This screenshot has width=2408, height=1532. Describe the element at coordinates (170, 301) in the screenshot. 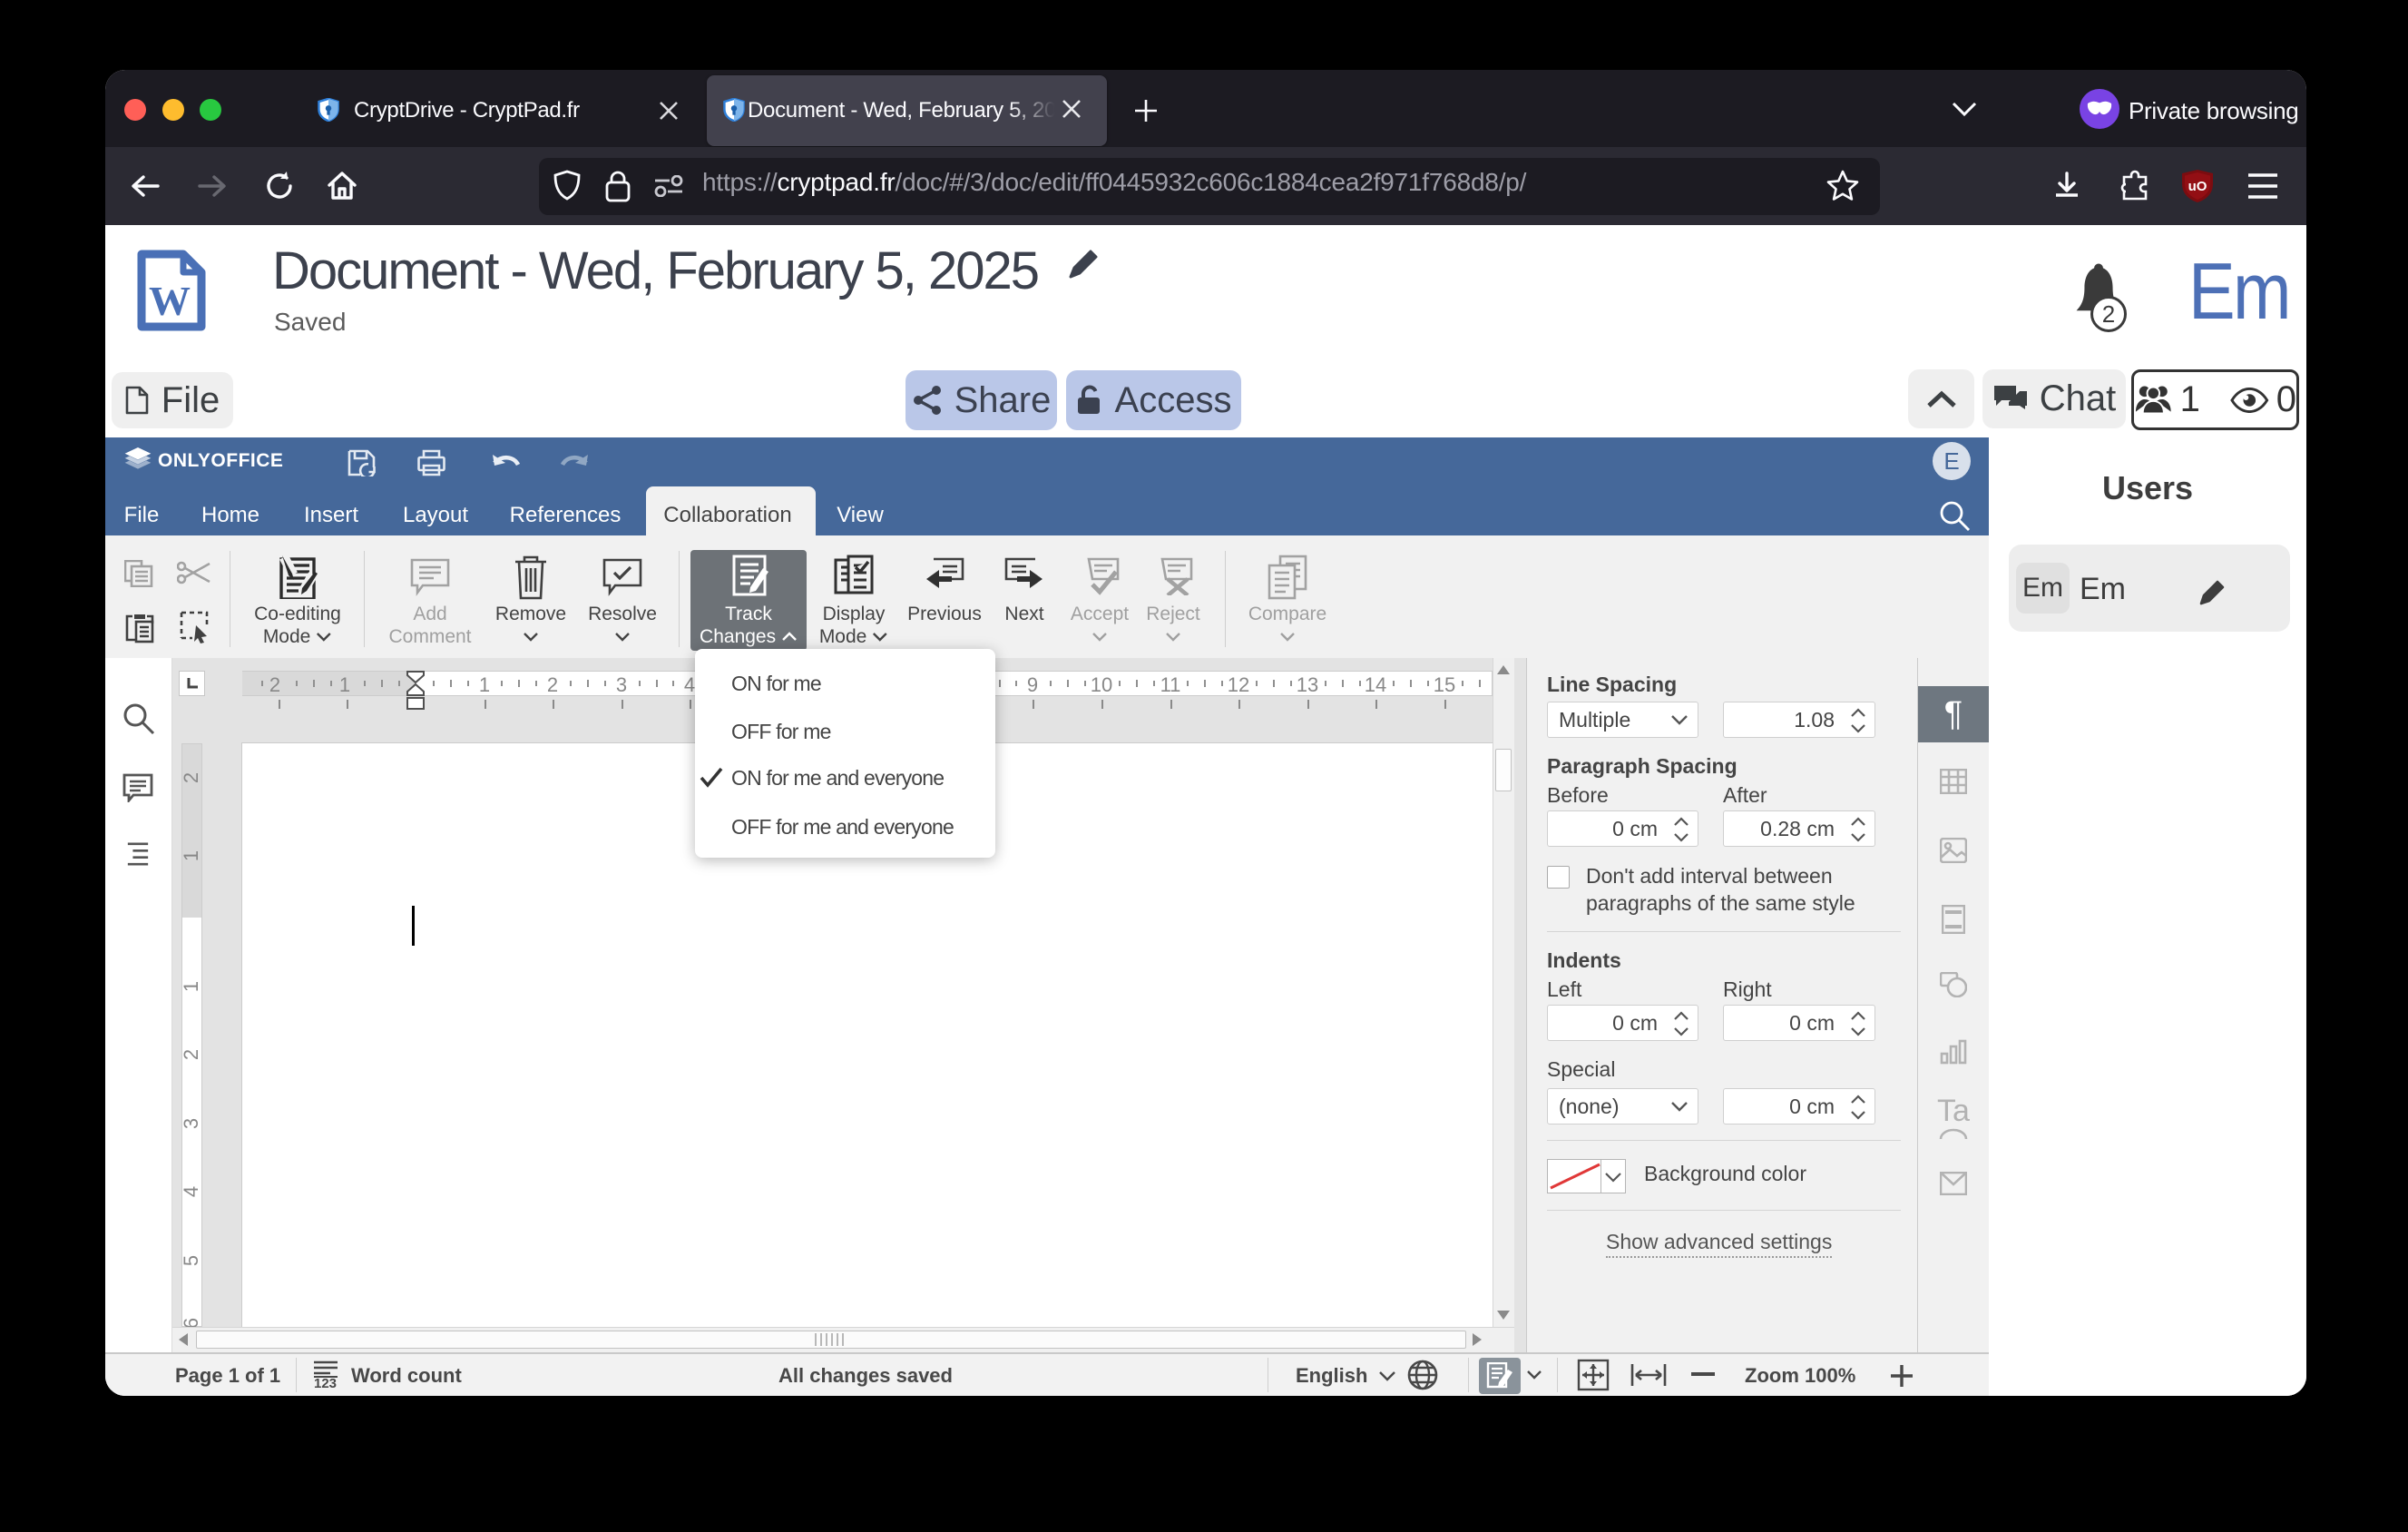

I see `svg-text: W` at that location.